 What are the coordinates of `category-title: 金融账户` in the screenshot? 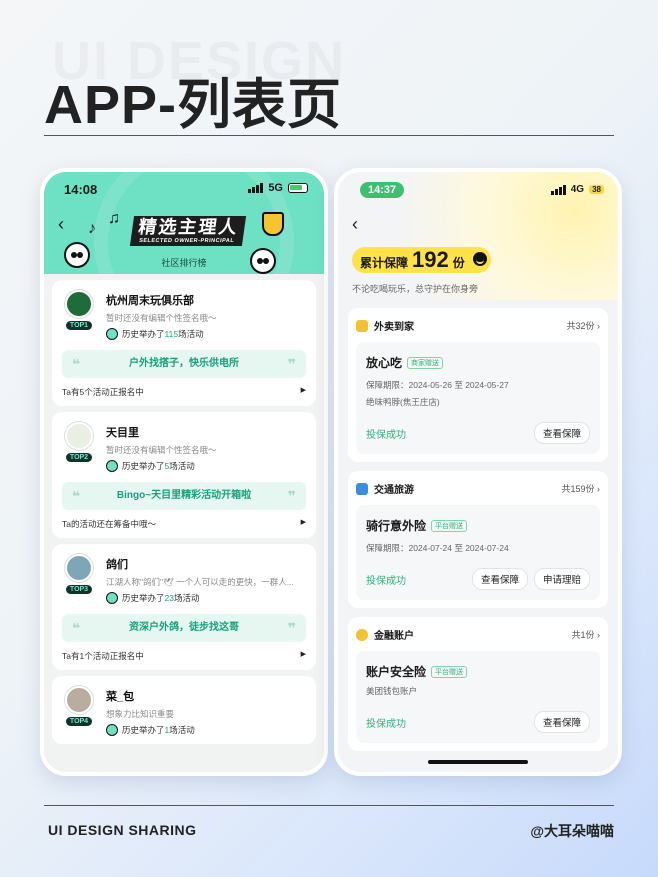 It's located at (394, 636).